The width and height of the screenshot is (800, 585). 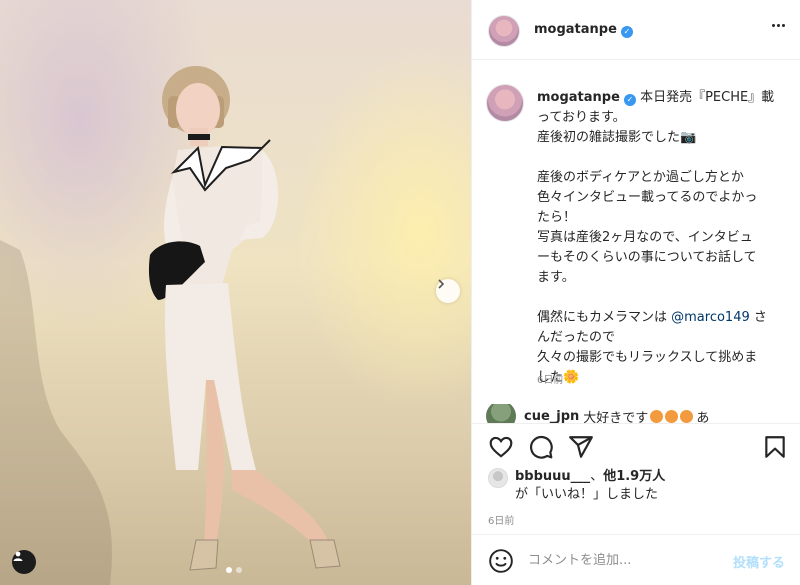 What do you see at coordinates (557, 217) in the screenshot?
I see `caption-line: たら！` at bounding box center [557, 217].